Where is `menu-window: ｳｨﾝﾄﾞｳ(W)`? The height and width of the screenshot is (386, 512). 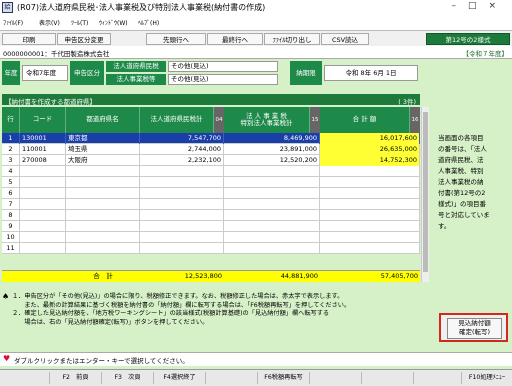 menu-window: ｳｨﾝﾄﾞｳ(W) is located at coordinates (113, 22).